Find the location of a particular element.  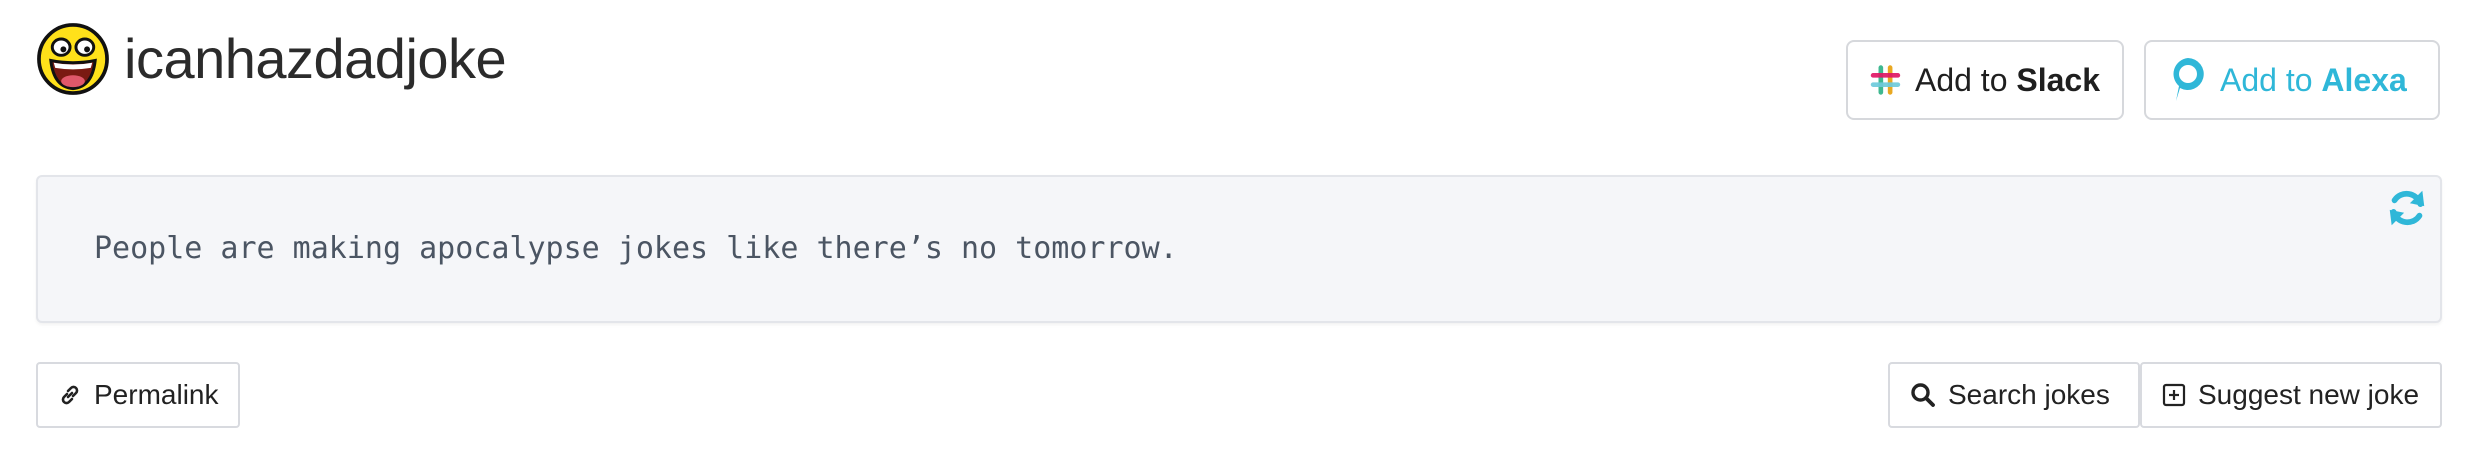

add-to-alexa-label: Add to Alexa is located at coordinates (2313, 79).